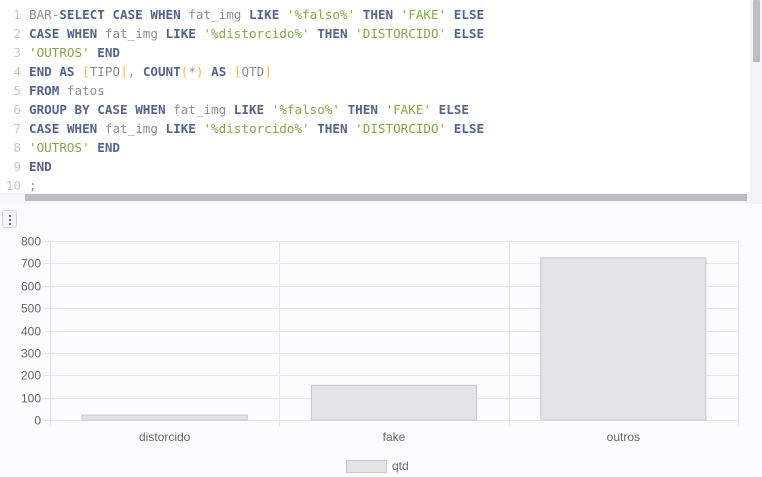 The height and width of the screenshot is (477, 762). I want to click on y-tick-label: 0, so click(37, 421).